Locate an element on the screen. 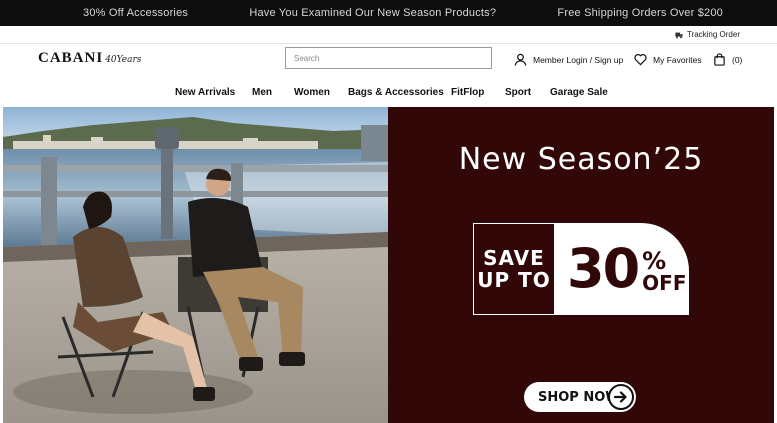 The image size is (777, 423). truck-icon is located at coordinates (679, 35).